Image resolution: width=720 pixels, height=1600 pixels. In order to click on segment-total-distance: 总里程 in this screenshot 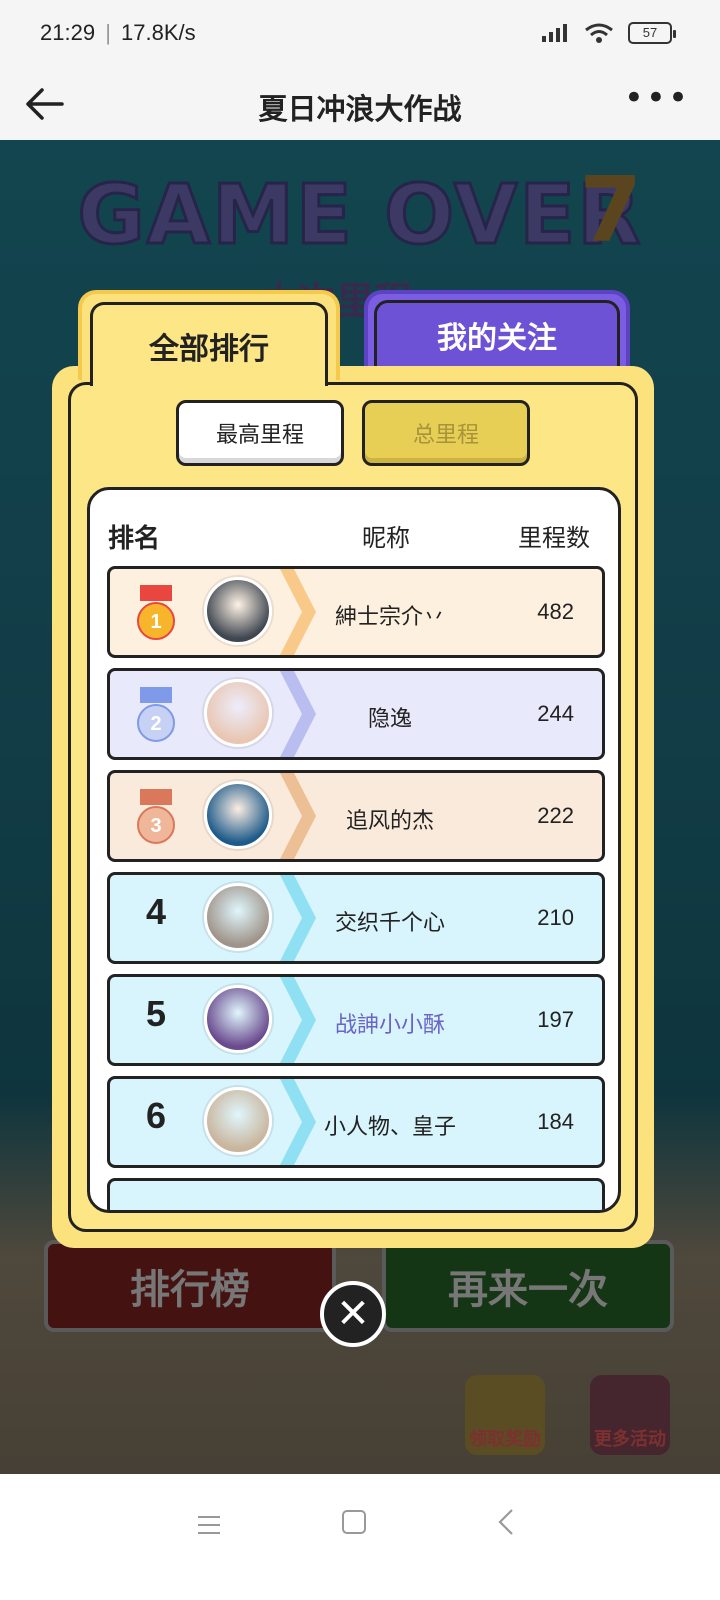, I will do `click(446, 433)`.